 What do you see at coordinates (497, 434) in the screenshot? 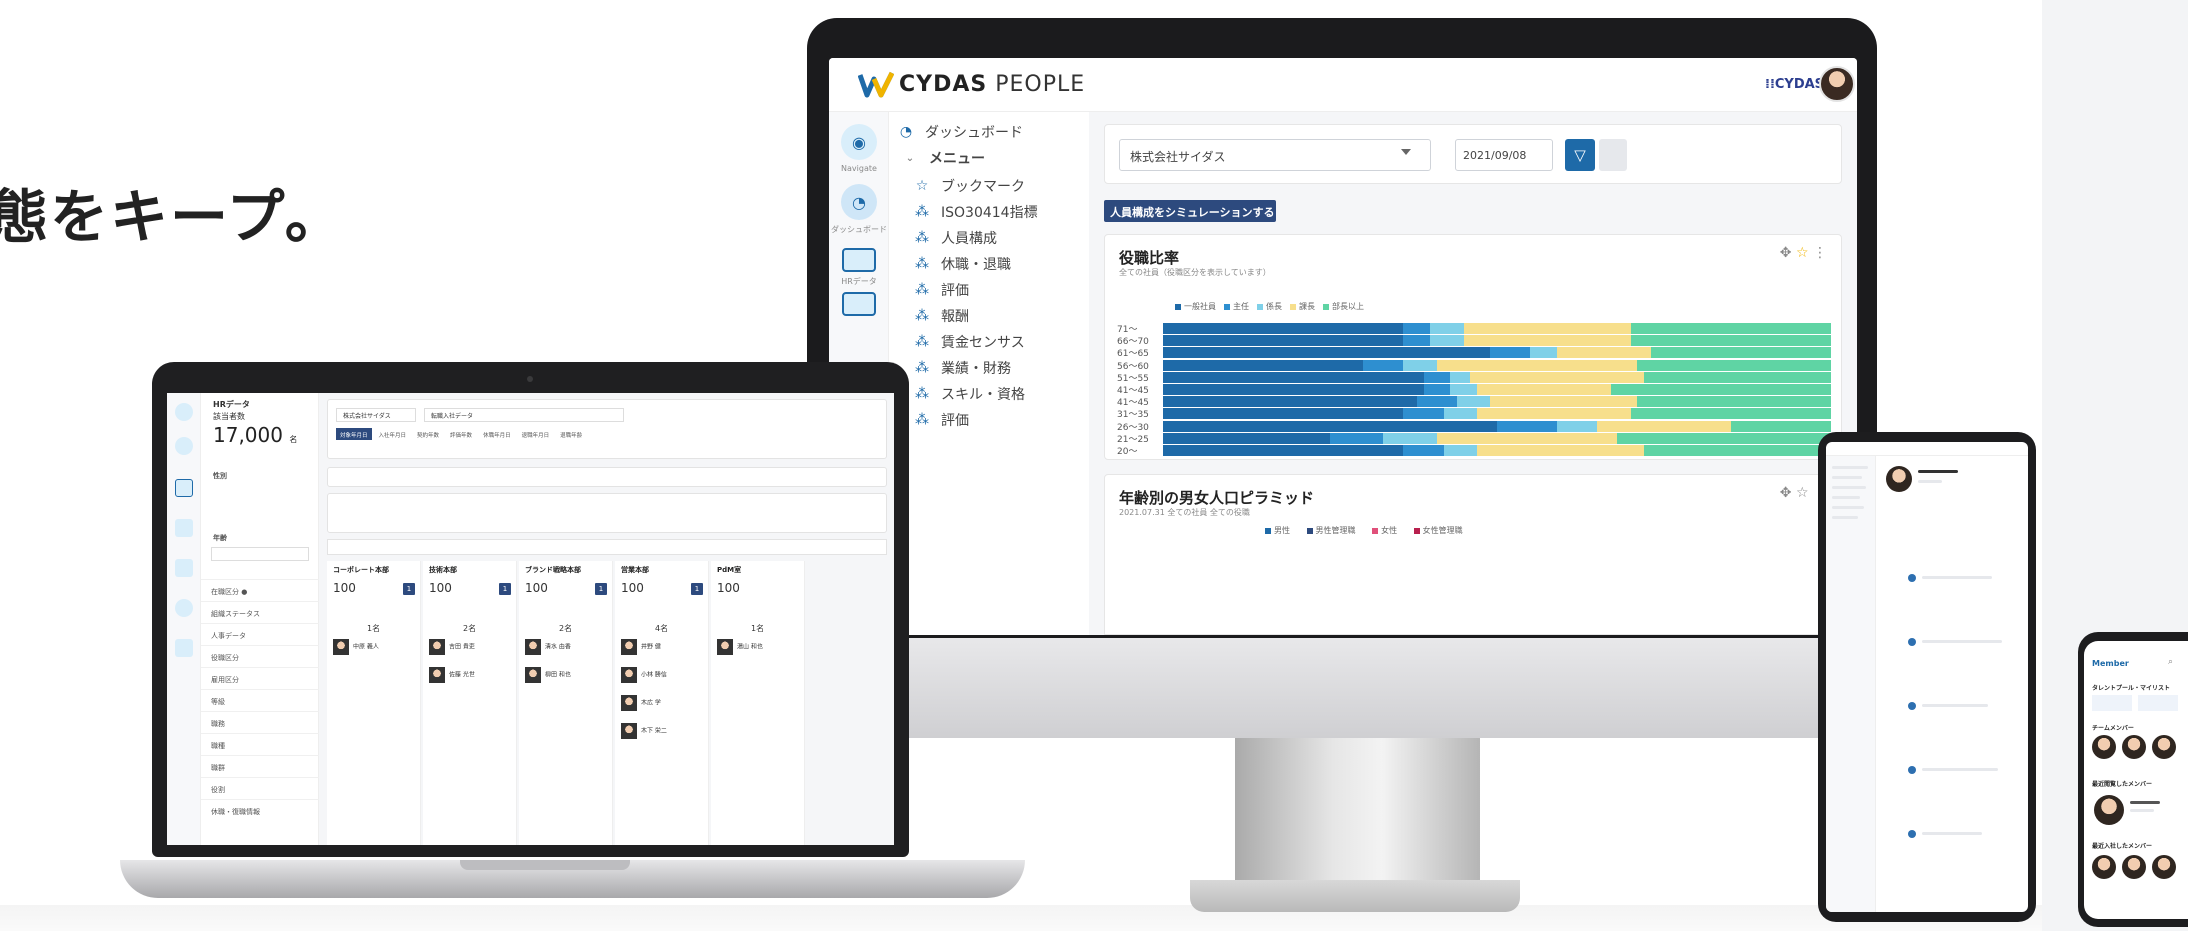
I see `tab: 休職年月日` at bounding box center [497, 434].